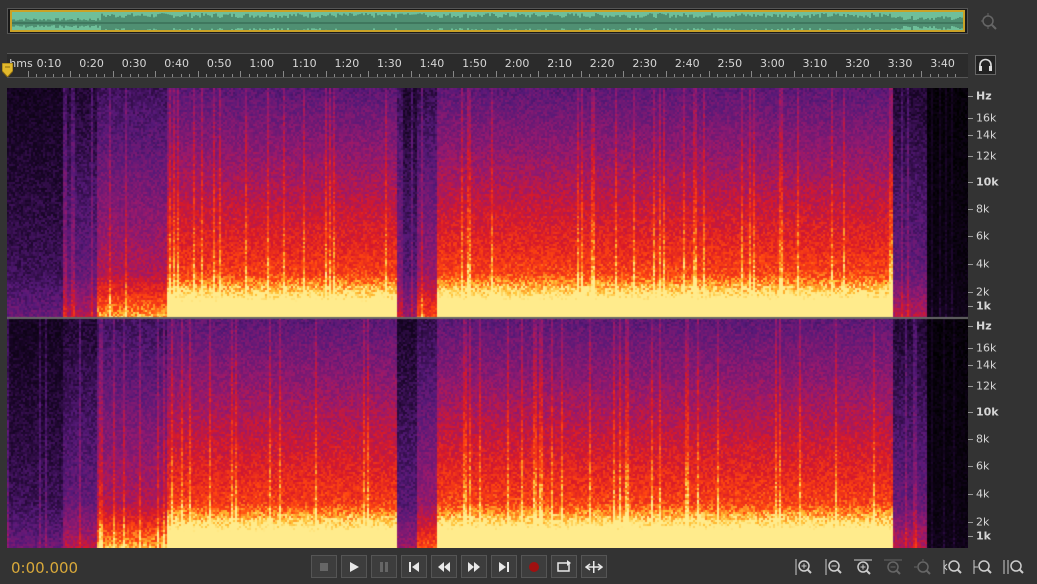 The width and height of the screenshot is (1037, 584). Describe the element at coordinates (1013, 567) in the screenshot. I see `zoom-to-selection-button` at that location.